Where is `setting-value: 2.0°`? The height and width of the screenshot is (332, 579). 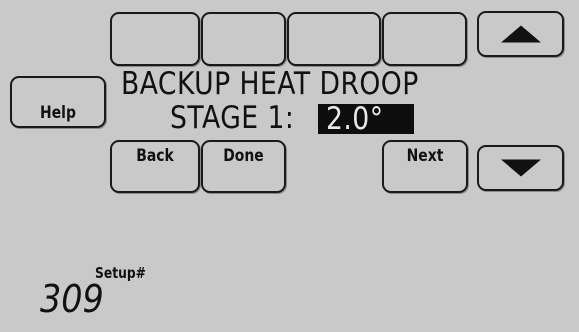 setting-value: 2.0° is located at coordinates (366, 119).